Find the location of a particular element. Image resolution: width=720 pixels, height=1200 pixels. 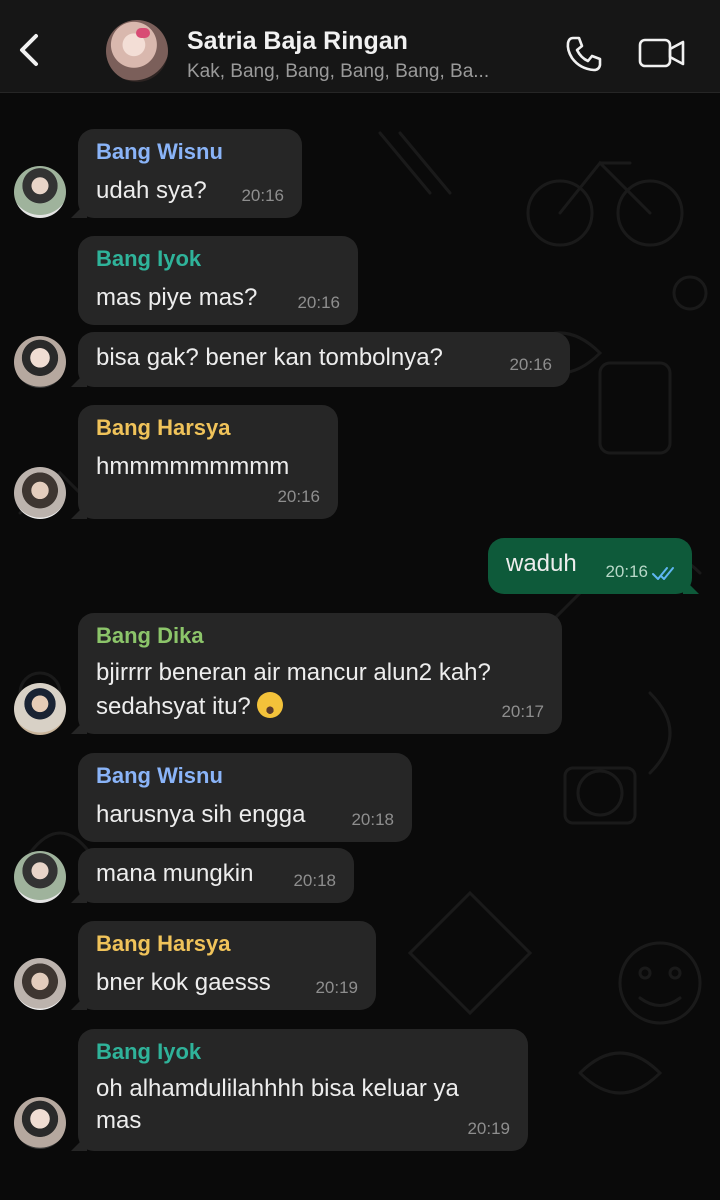

message-bubble: Bang Wisnu harusnya sih engga 20:18 is located at coordinates (245, 797).